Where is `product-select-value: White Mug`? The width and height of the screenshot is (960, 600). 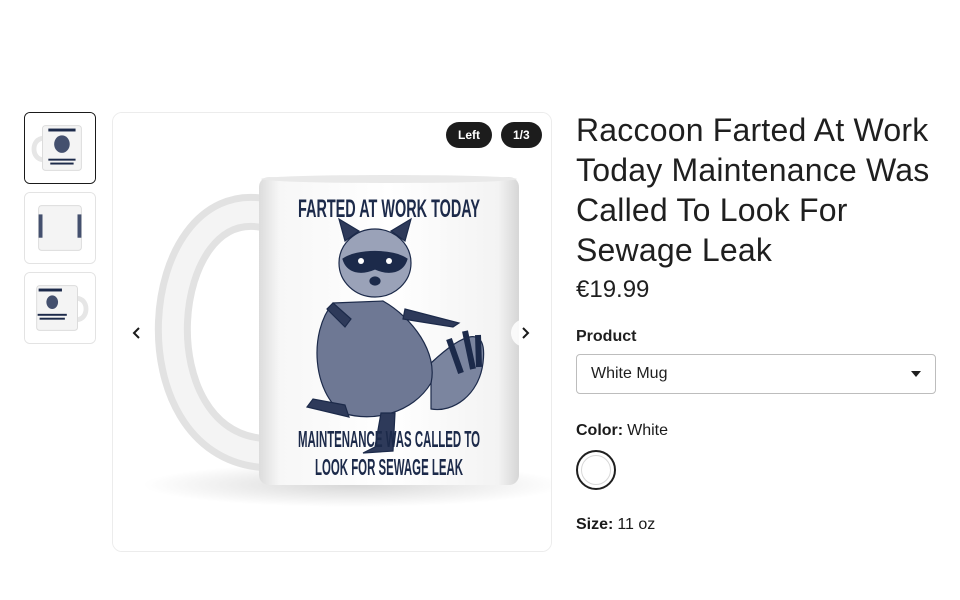
product-select-value: White Mug is located at coordinates (629, 373).